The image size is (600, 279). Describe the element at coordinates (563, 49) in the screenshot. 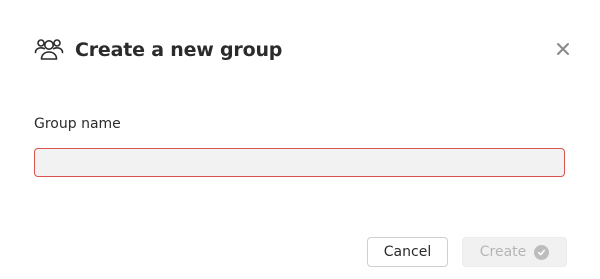

I see `close-icon` at that location.